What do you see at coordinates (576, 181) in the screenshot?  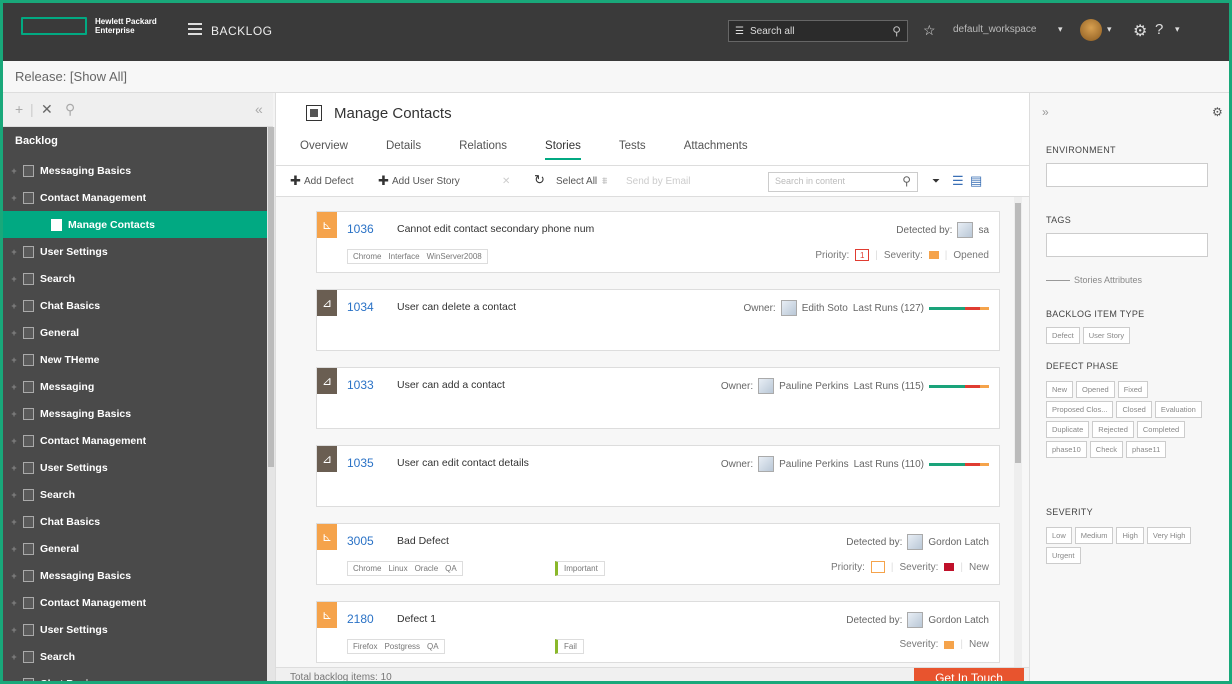 I see `select-all-button: Select All` at bounding box center [576, 181].